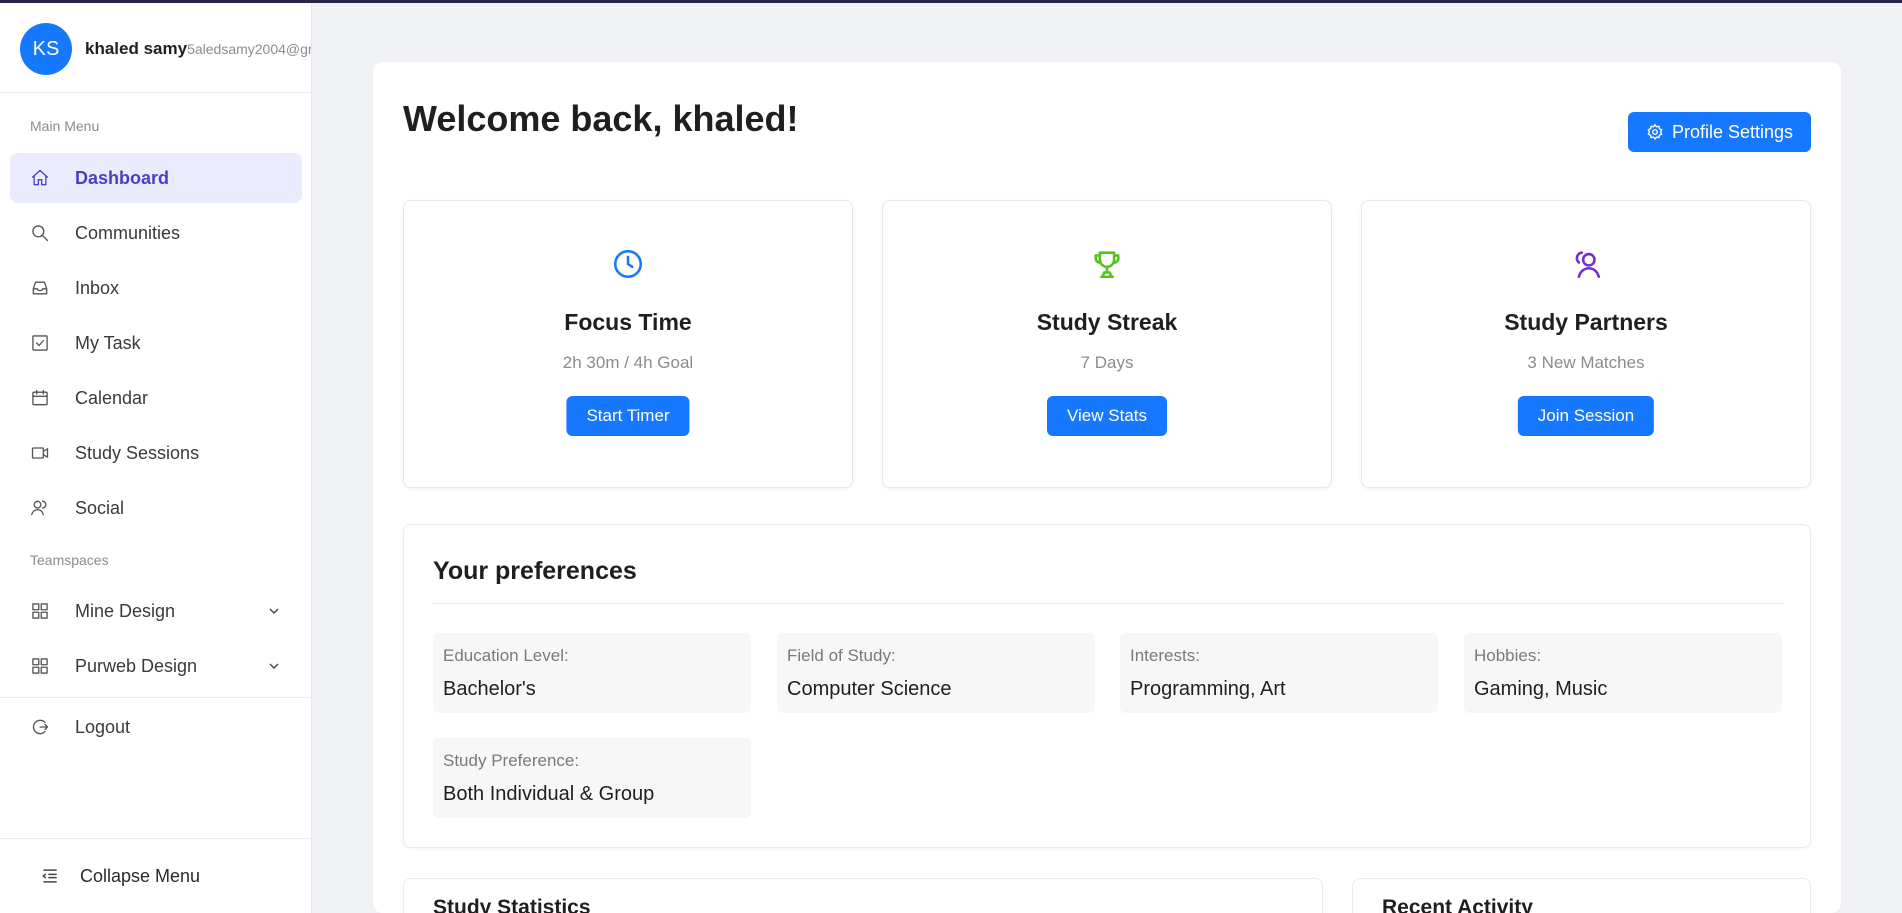 Image resolution: width=1902 pixels, height=913 pixels. What do you see at coordinates (40, 727) in the screenshot?
I see `logout-icon` at bounding box center [40, 727].